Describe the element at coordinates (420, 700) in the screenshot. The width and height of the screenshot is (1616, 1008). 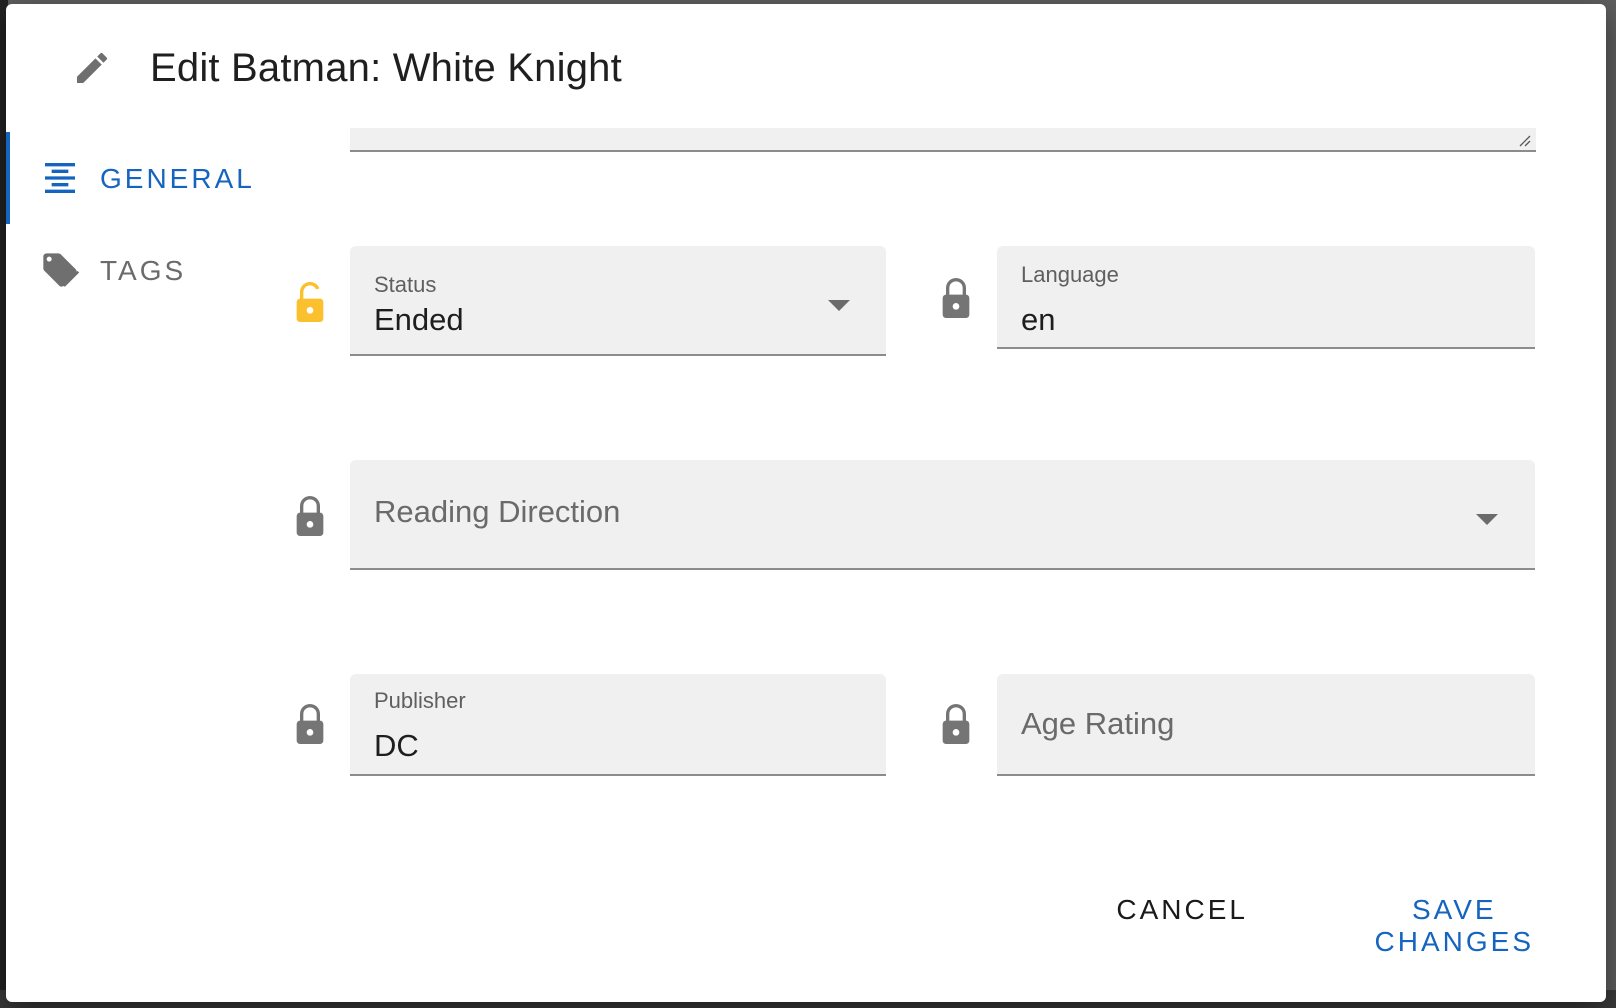
I see `publisher-label: Publisher` at that location.